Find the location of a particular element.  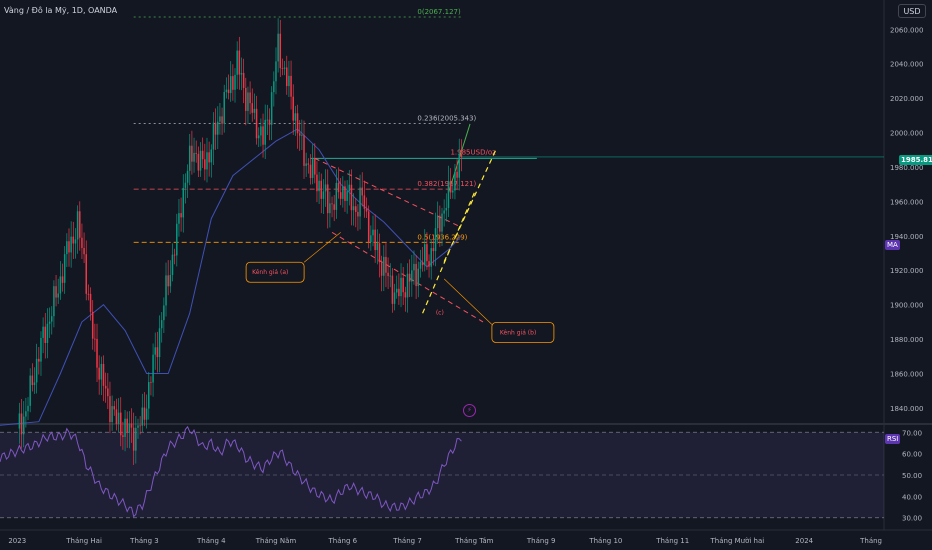

resistance-label: 1.985USD/oz is located at coordinates (473, 152).